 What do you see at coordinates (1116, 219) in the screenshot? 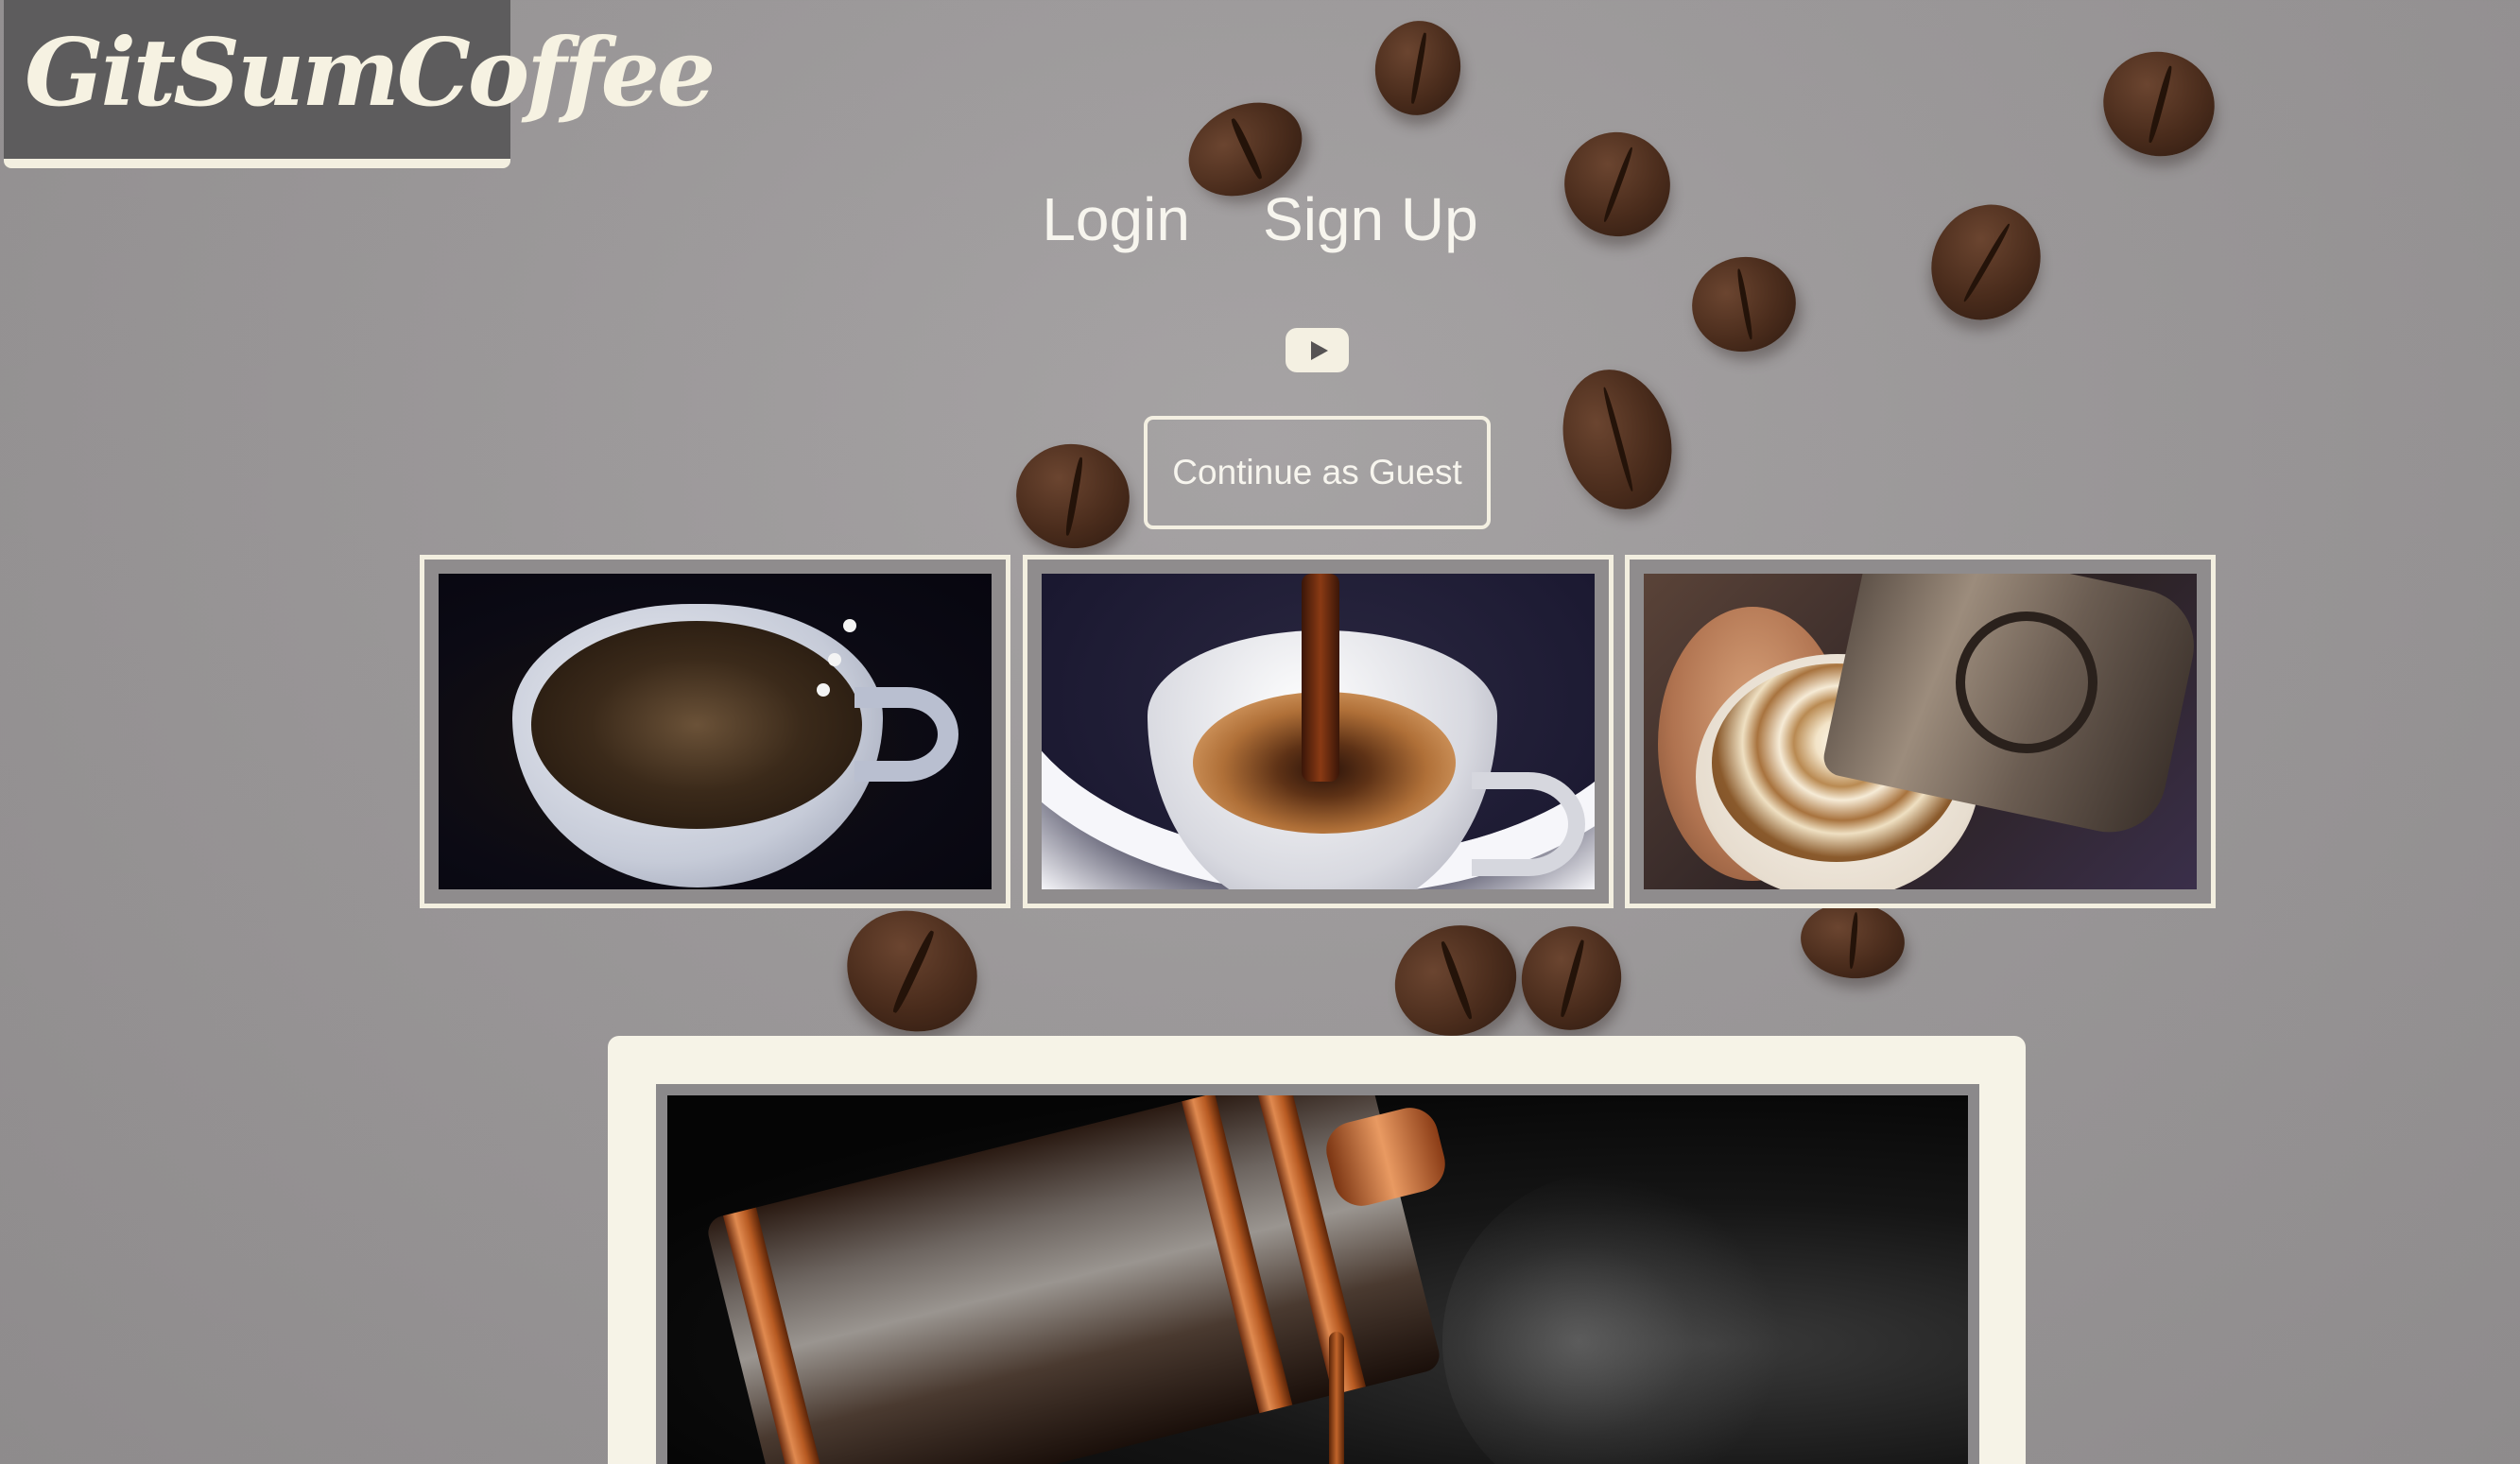
I see `login-link: Login` at bounding box center [1116, 219].